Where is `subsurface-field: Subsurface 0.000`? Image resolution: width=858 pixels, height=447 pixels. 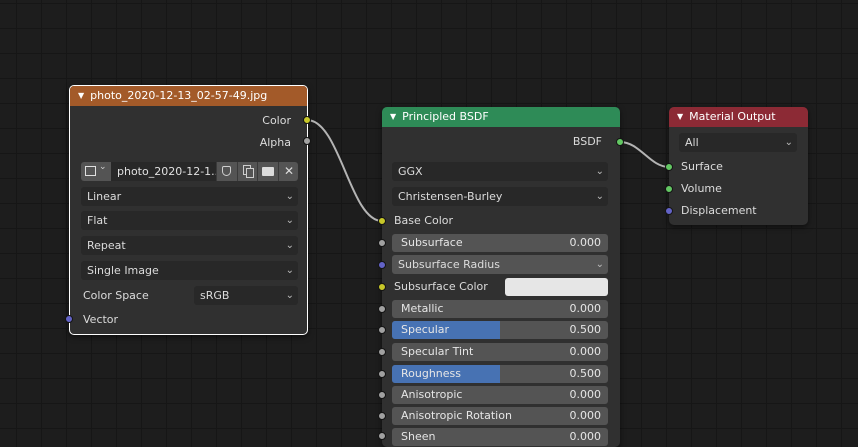 subsurface-field: Subsurface 0.000 is located at coordinates (500, 243).